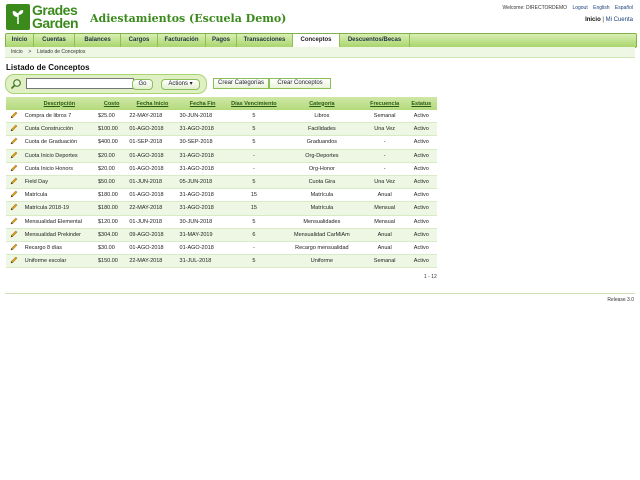 The height and width of the screenshot is (480, 640). Describe the element at coordinates (322, 235) in the screenshot. I see `cell-categoria: Mensualidad CarMiAm` at that location.